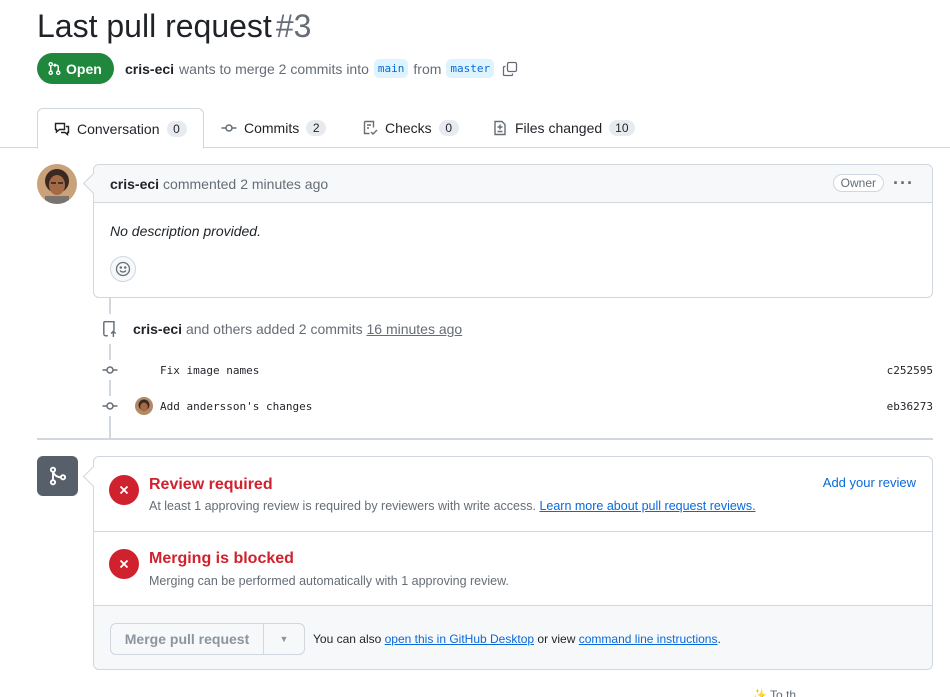 This screenshot has height=697, width=950. What do you see at coordinates (134, 184) in the screenshot?
I see `comment-author: cris-eci` at bounding box center [134, 184].